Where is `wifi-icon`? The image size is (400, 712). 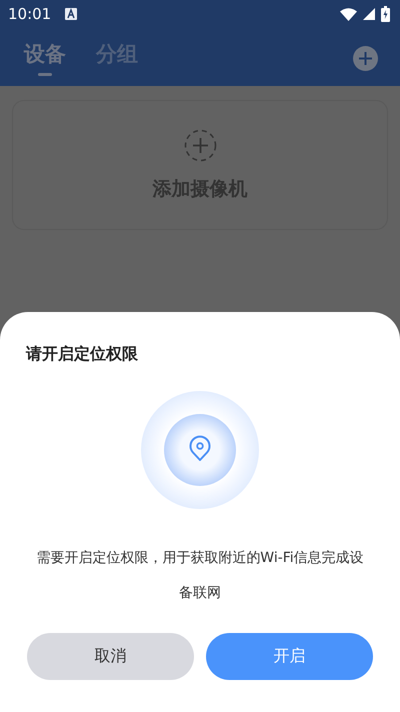 wifi-icon is located at coordinates (348, 14).